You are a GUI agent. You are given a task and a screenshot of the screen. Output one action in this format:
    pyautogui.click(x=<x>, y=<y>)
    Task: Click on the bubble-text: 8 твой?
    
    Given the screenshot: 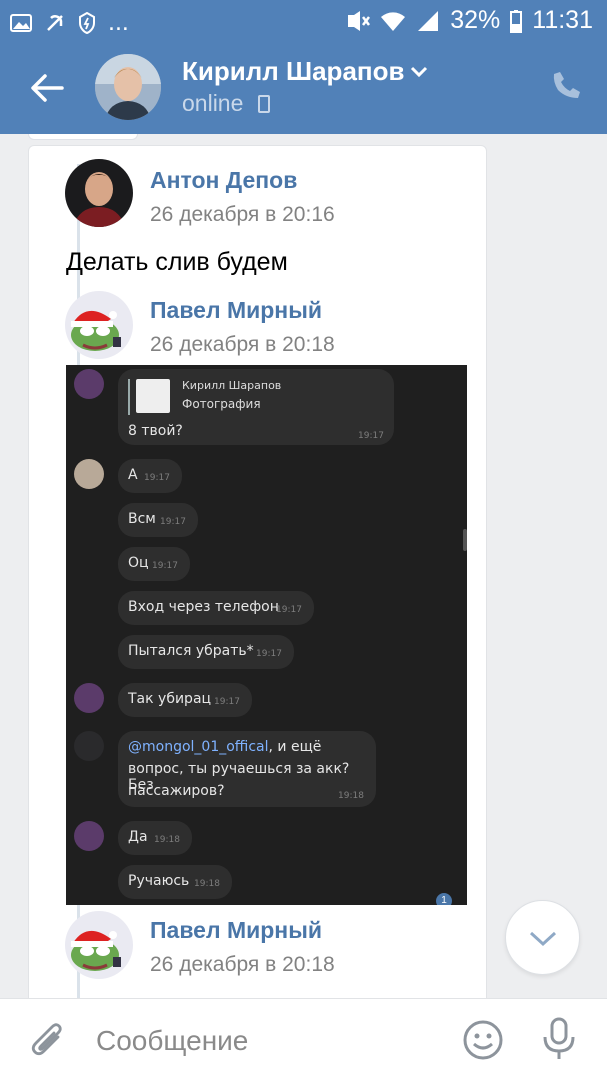 What is the action you would take?
    pyautogui.click(x=155, y=431)
    